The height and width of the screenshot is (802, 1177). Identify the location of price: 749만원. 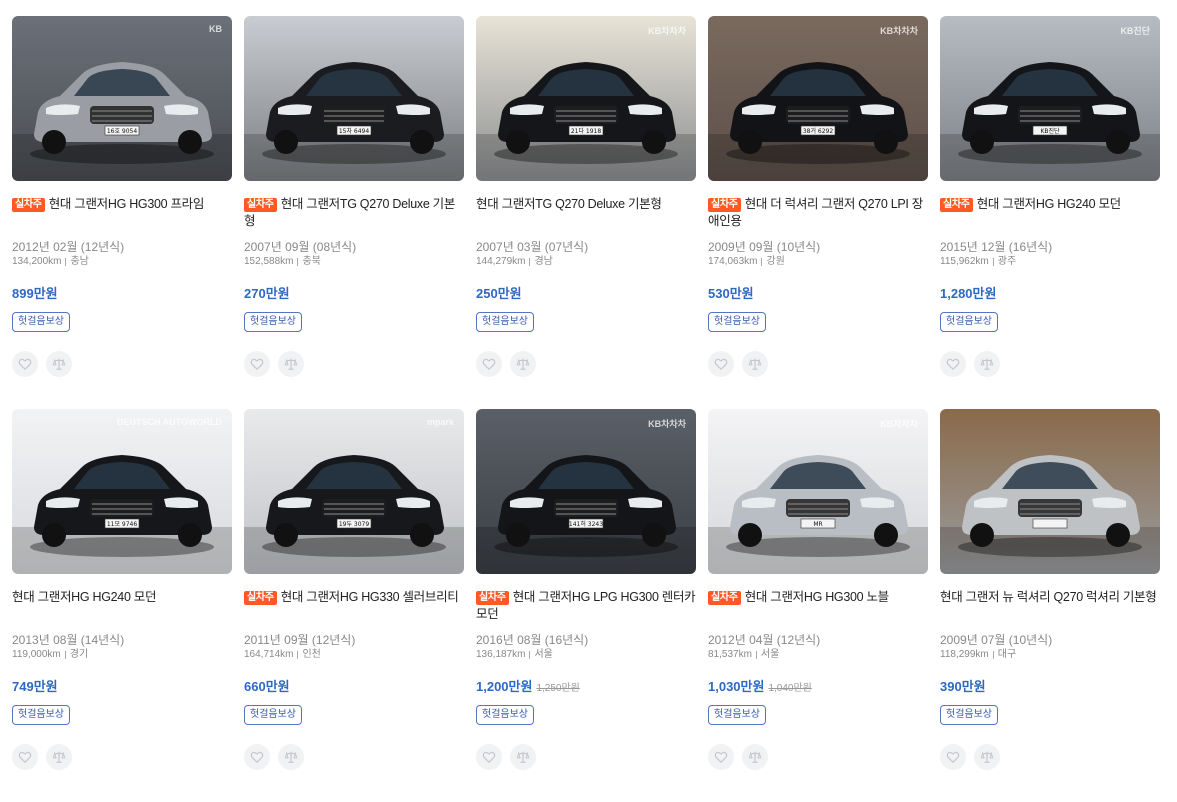
(35, 686).